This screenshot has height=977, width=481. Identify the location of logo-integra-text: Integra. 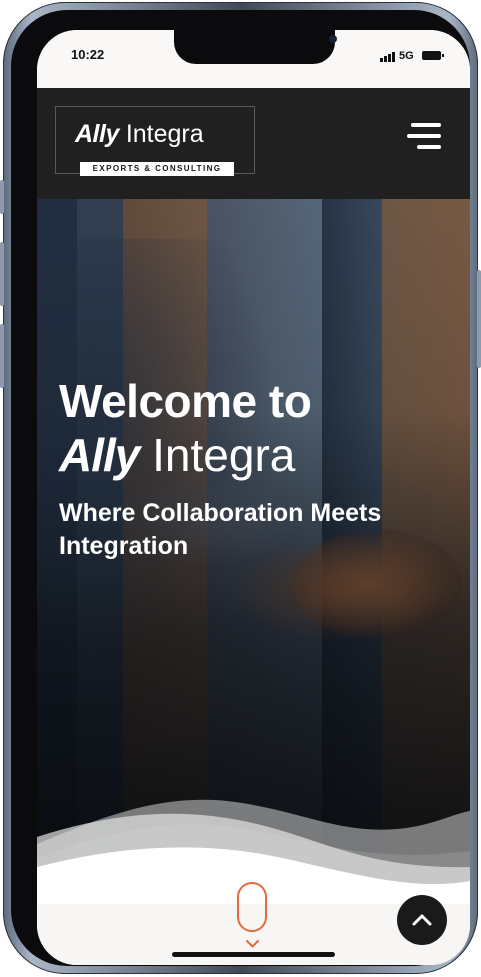
(164, 134).